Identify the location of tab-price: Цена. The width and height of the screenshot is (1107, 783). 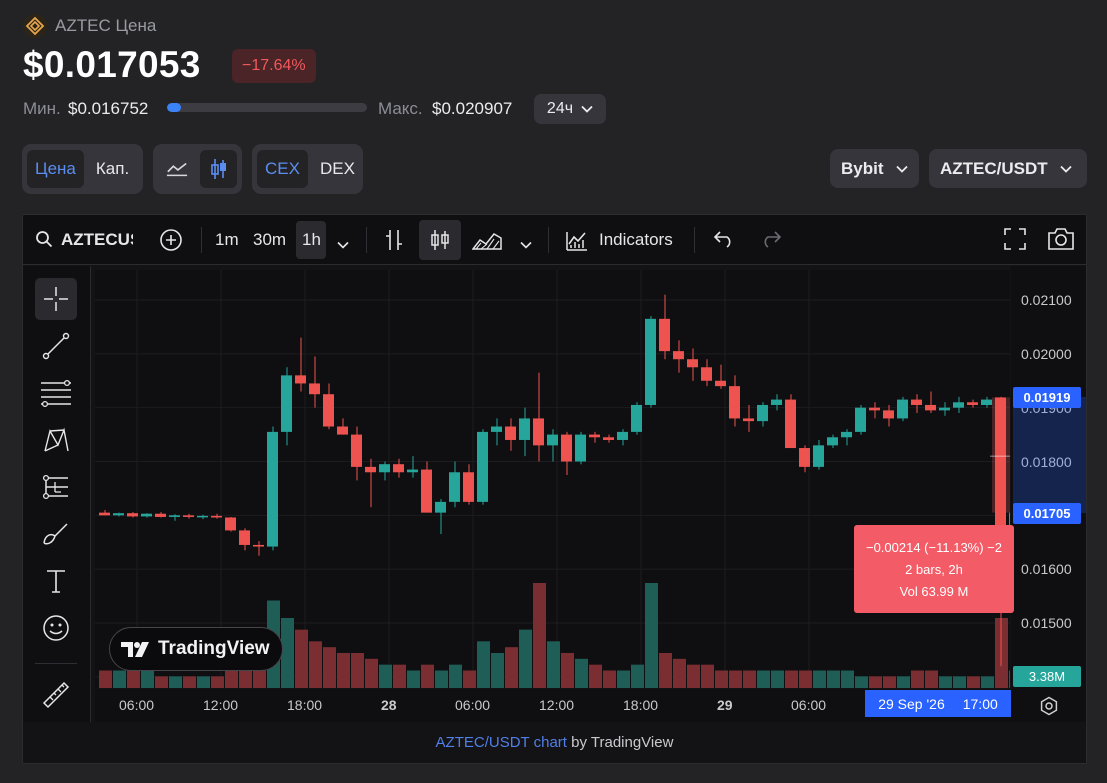
(55, 169).